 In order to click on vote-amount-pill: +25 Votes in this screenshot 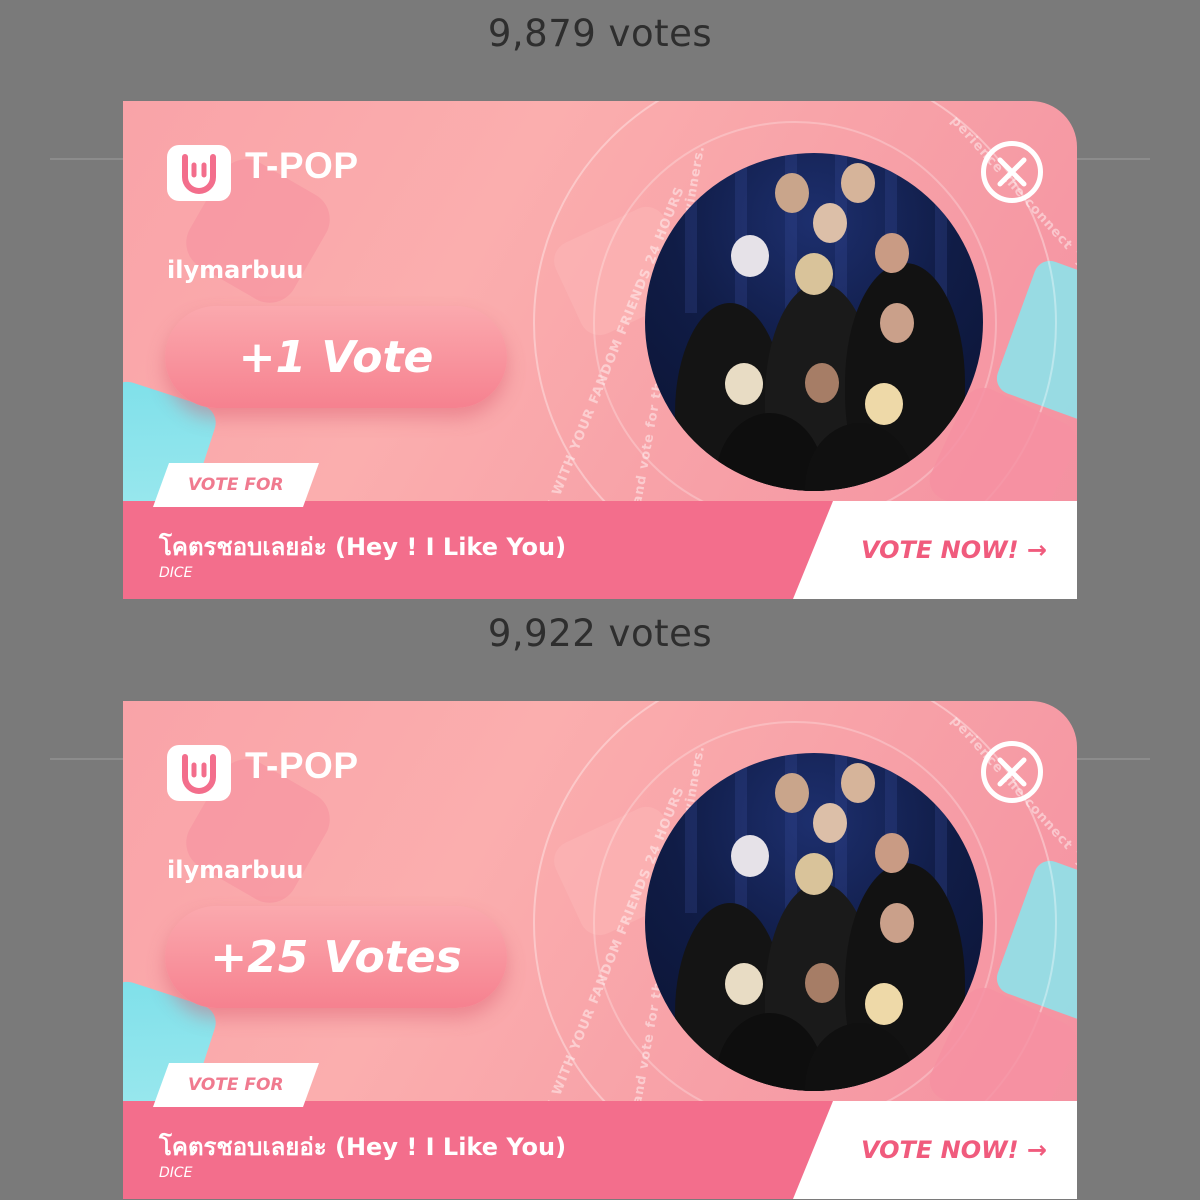, I will do `click(336, 957)`.